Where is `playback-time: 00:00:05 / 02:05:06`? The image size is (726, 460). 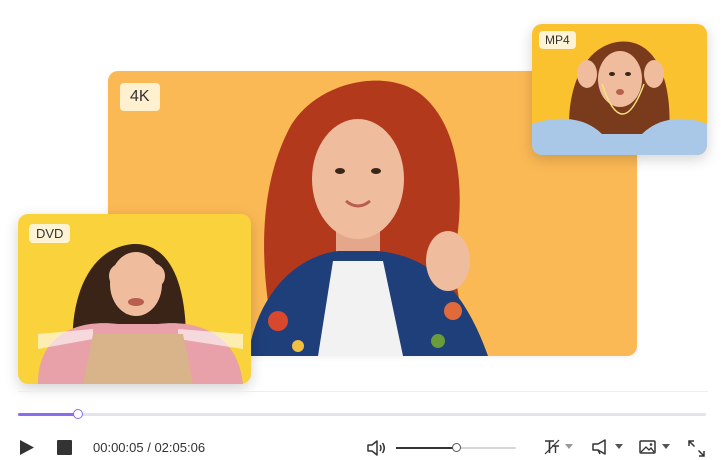 playback-time: 00:00:05 / 02:05:06 is located at coordinates (149, 448).